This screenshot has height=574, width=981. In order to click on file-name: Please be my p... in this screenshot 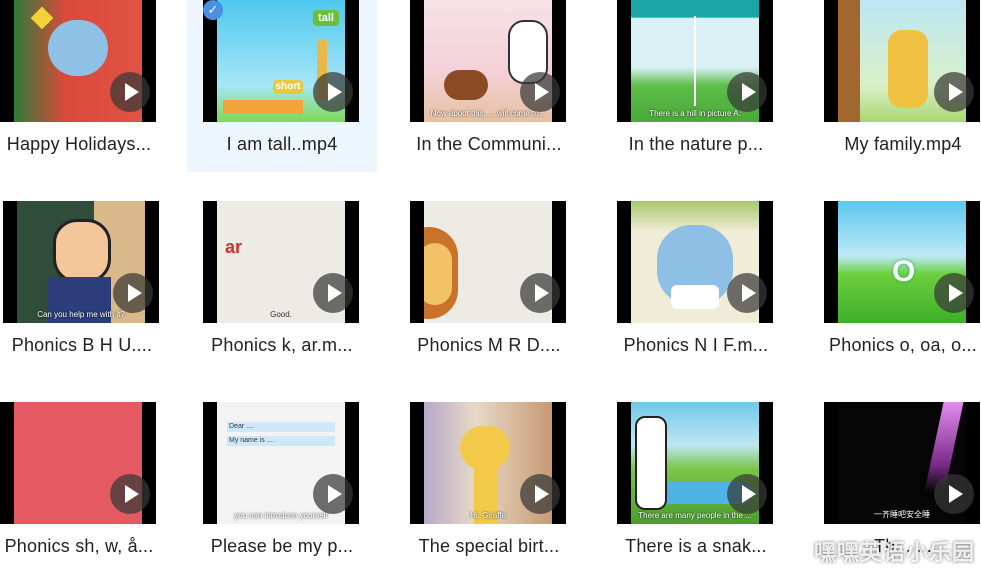, I will do `click(282, 546)`.